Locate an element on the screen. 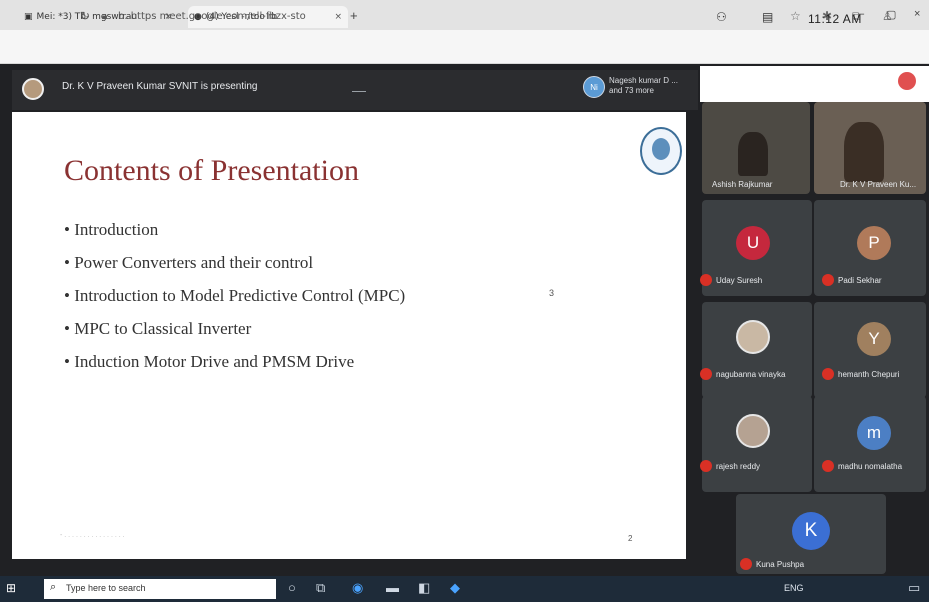  participant-avatar: Y is located at coordinates (874, 339).